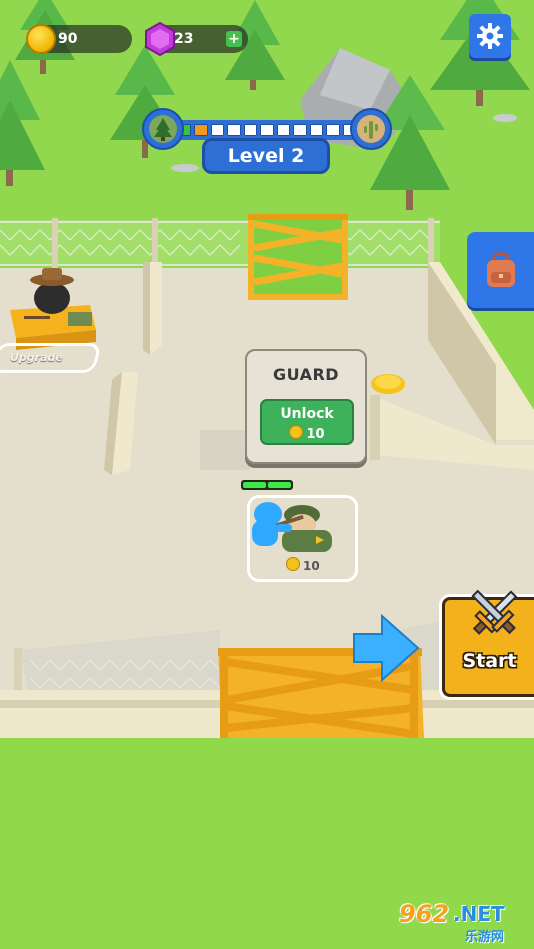  Describe the element at coordinates (196, 39) in the screenshot. I see `gem-counter: 23 +` at that location.